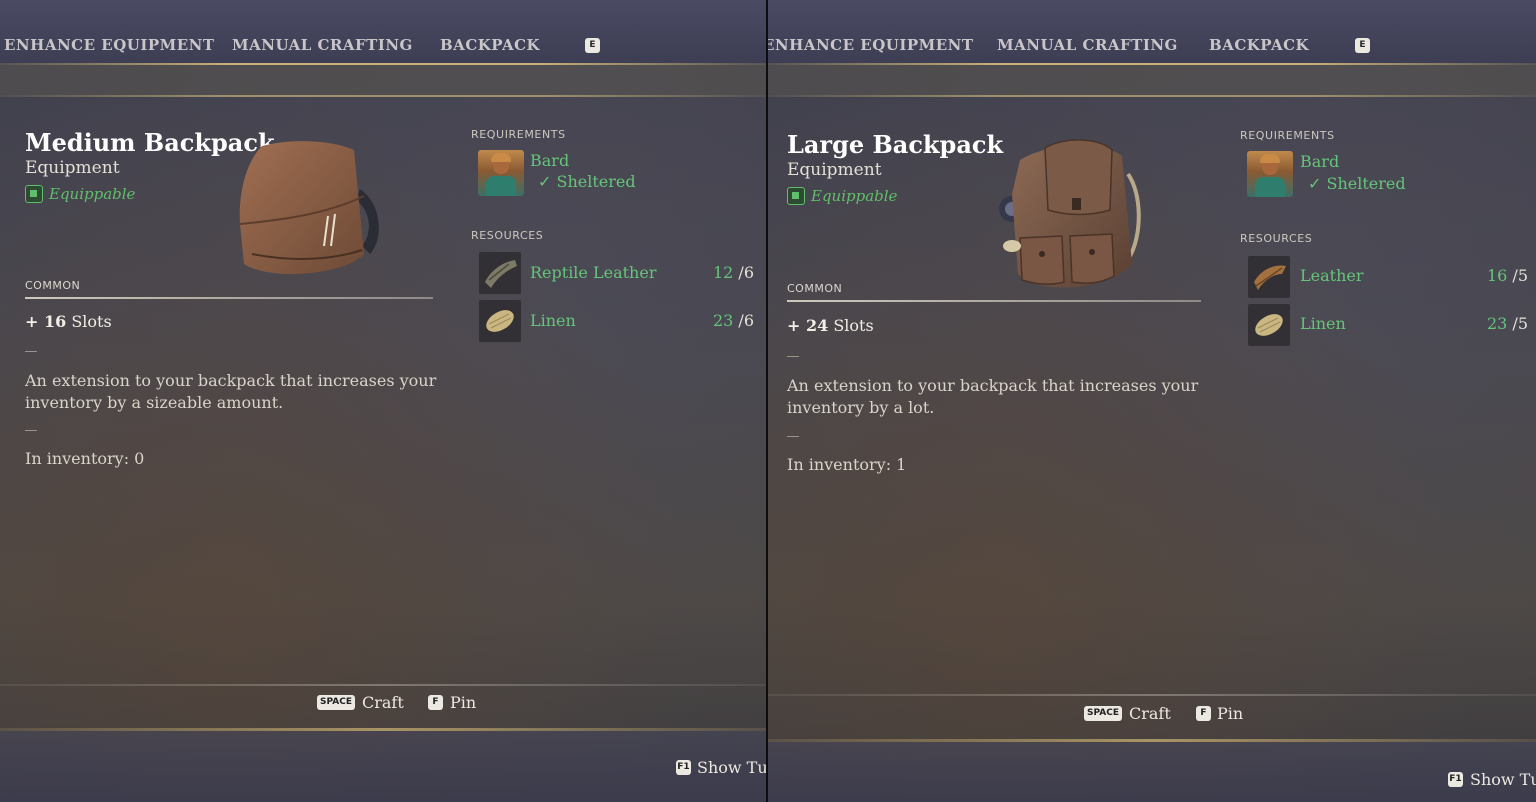  What do you see at coordinates (733, 272) in the screenshot?
I see `resource-count: 12 /6` at bounding box center [733, 272].